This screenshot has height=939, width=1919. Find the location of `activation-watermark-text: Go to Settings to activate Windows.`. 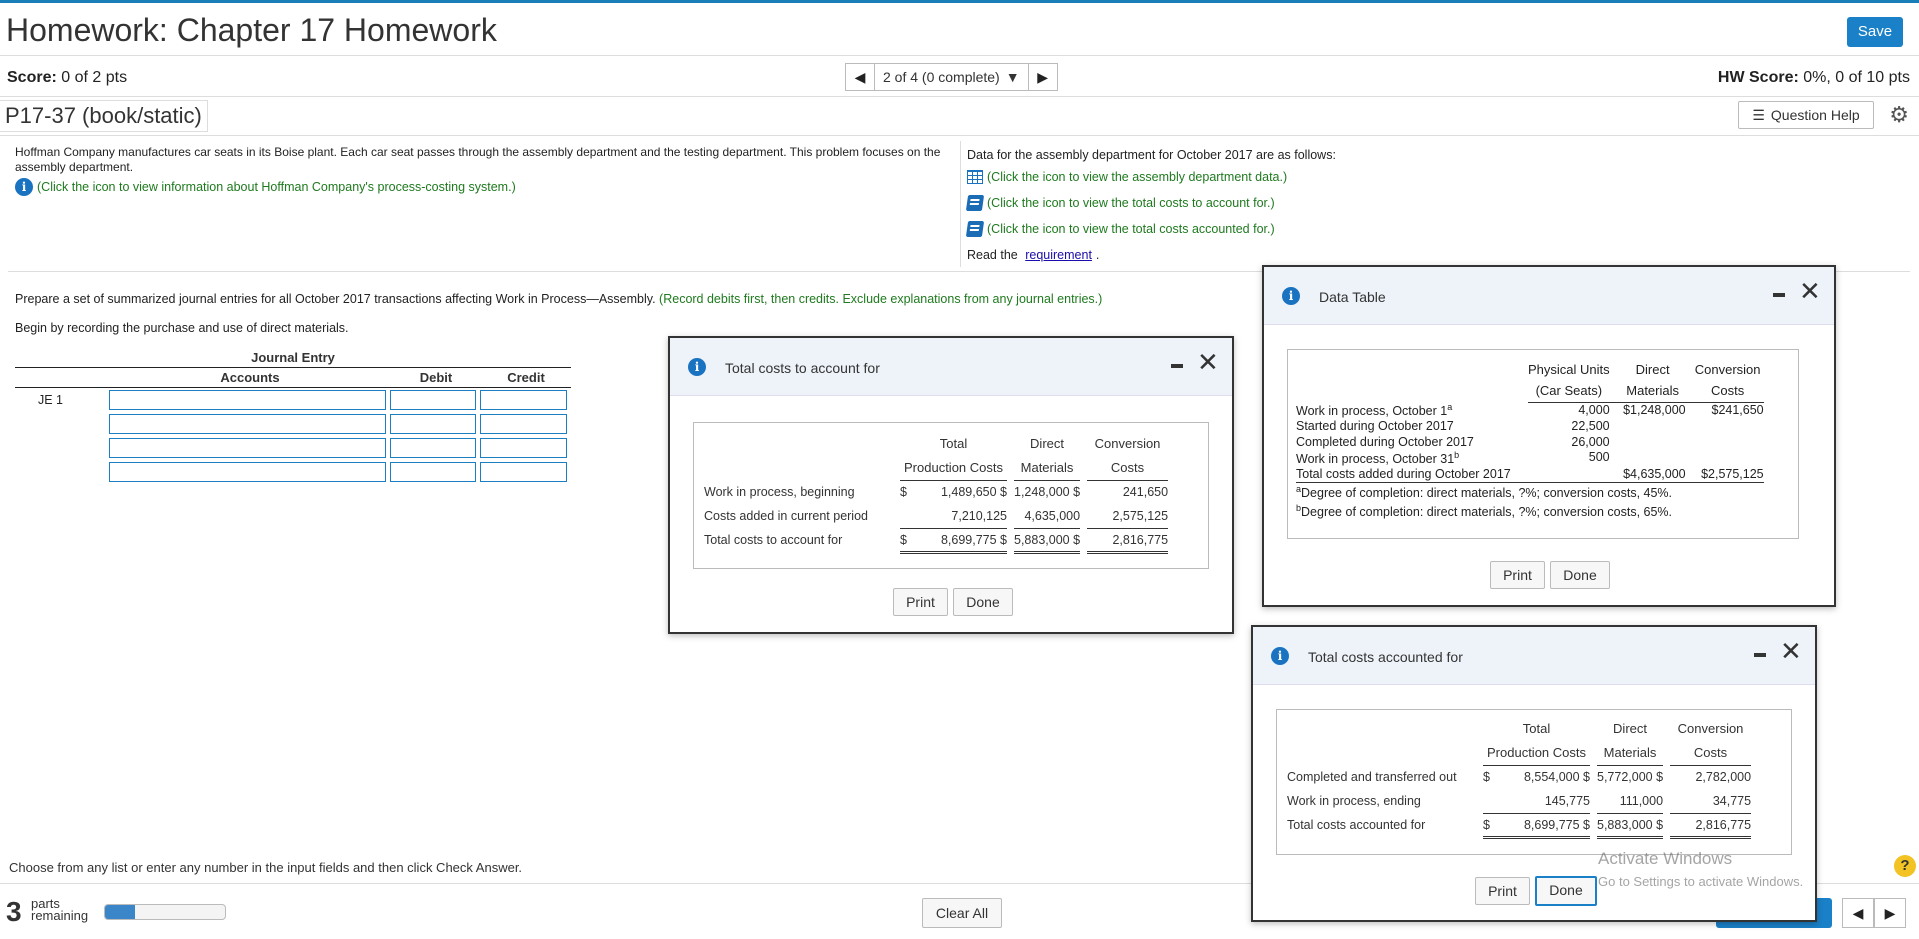

activation-watermark-text: Go to Settings to activate Windows. is located at coordinates (1701, 881).